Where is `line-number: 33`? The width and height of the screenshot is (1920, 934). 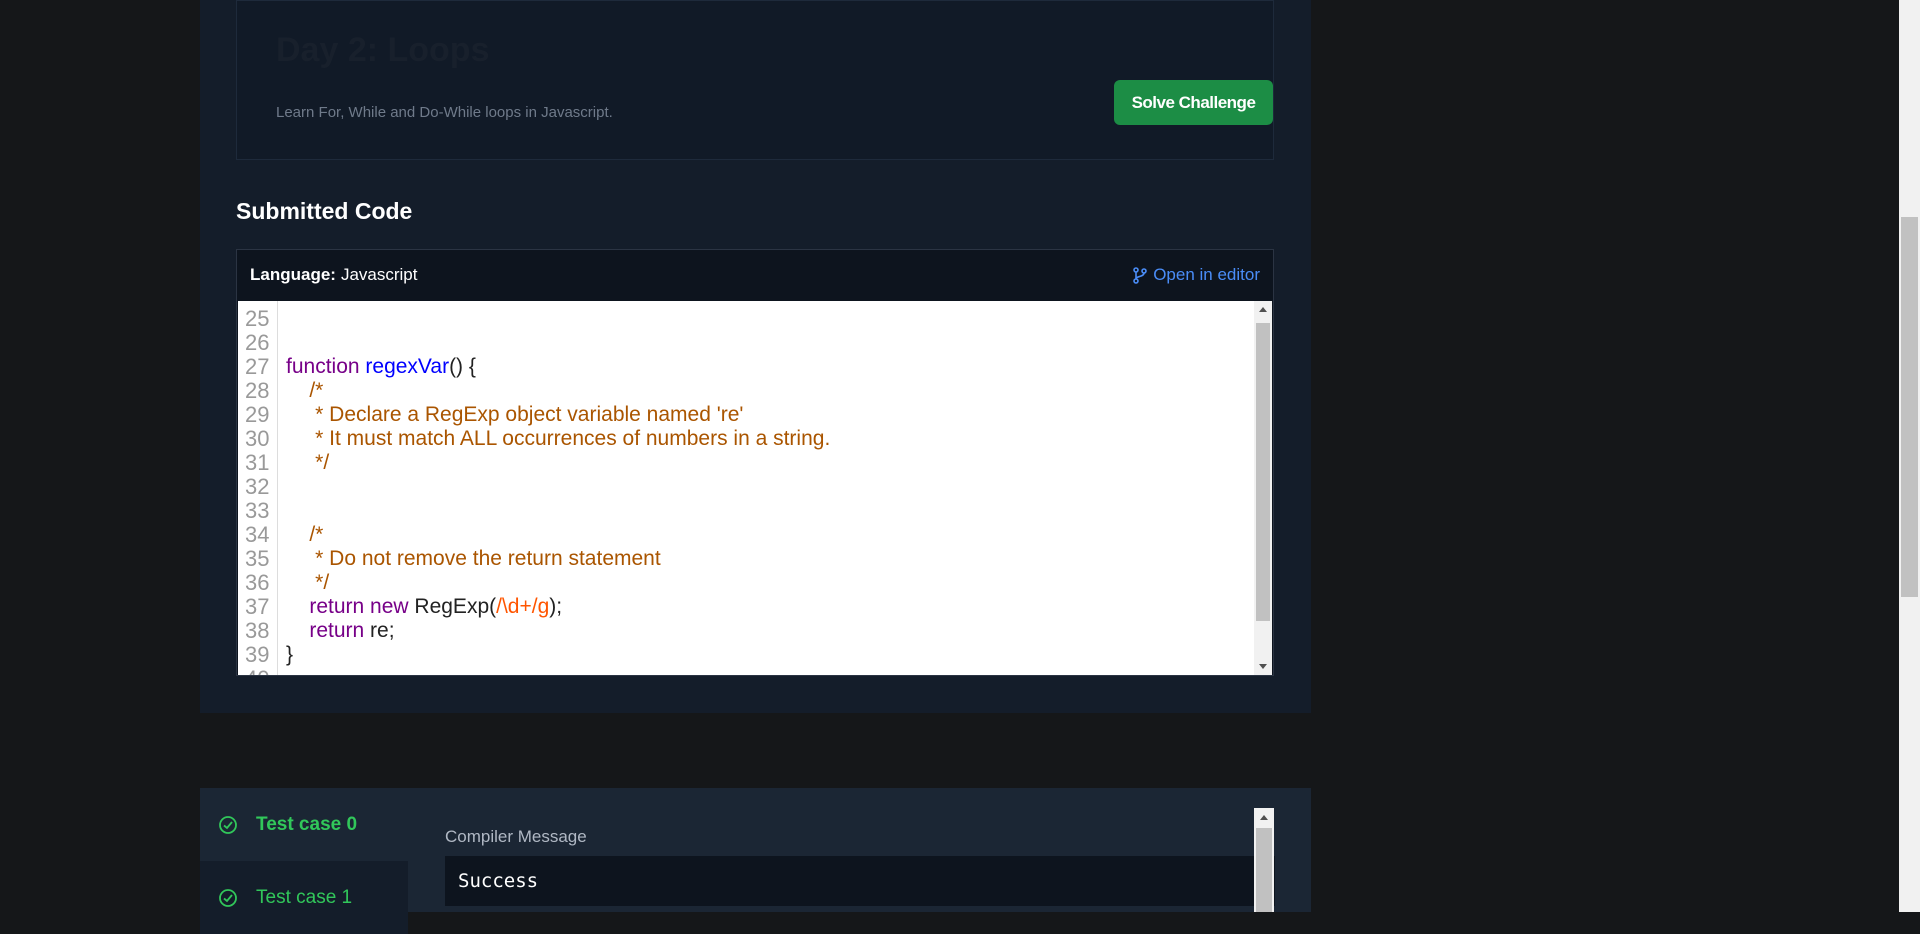 line-number: 33 is located at coordinates (257, 510).